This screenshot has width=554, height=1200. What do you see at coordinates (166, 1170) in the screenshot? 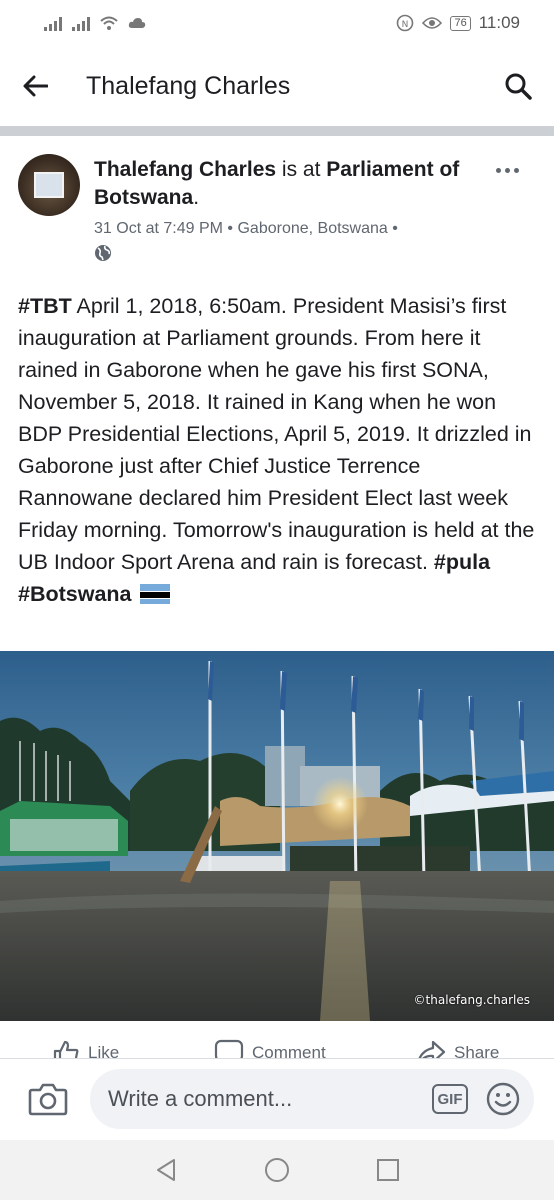
I see `nav-back-icon` at bounding box center [166, 1170].